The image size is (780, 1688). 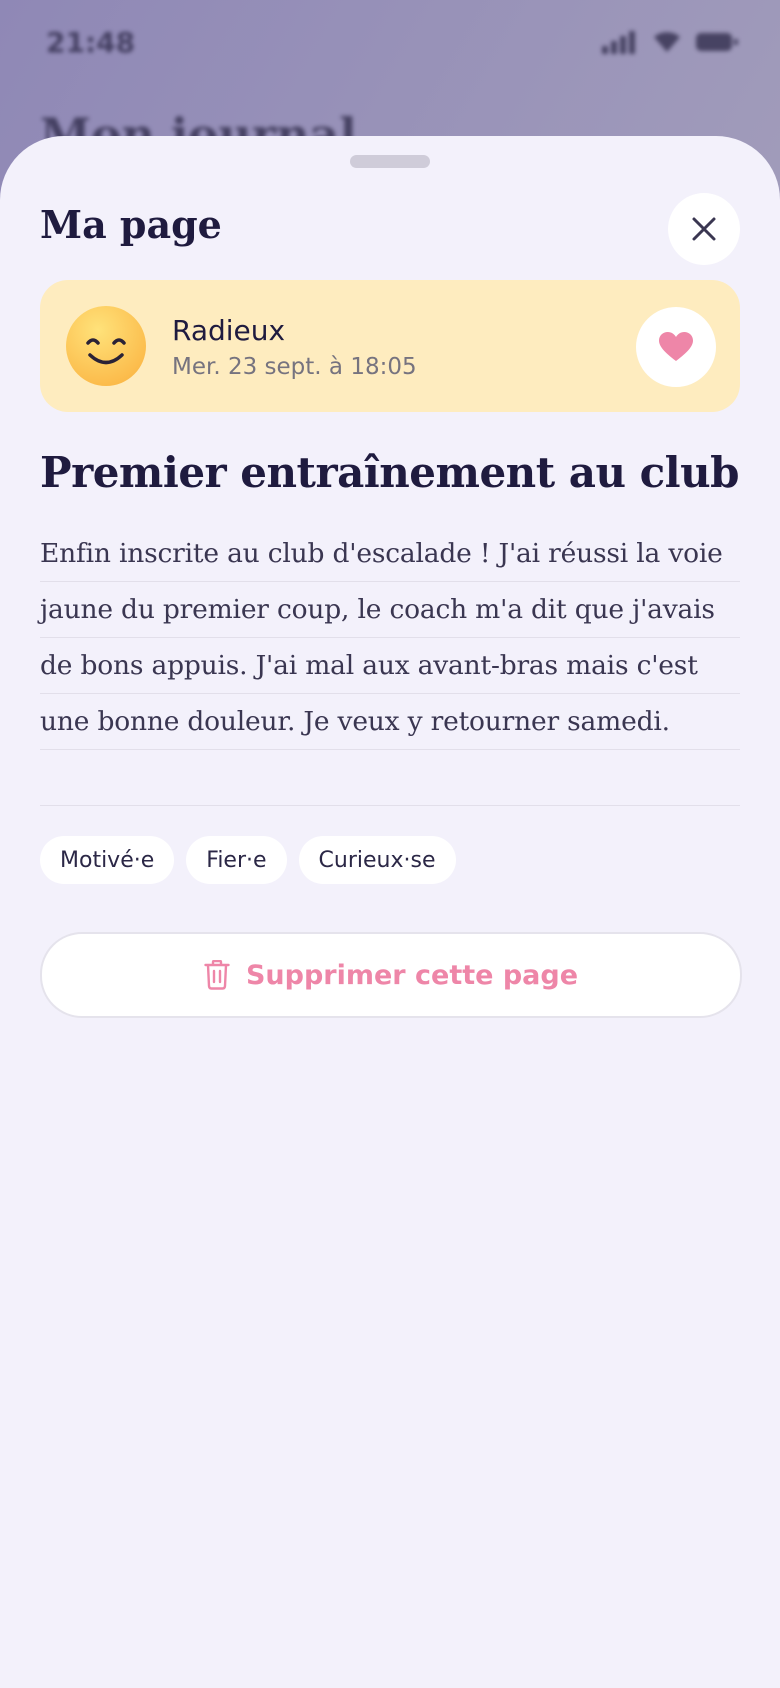 What do you see at coordinates (717, 42) in the screenshot?
I see `battery-icon` at bounding box center [717, 42].